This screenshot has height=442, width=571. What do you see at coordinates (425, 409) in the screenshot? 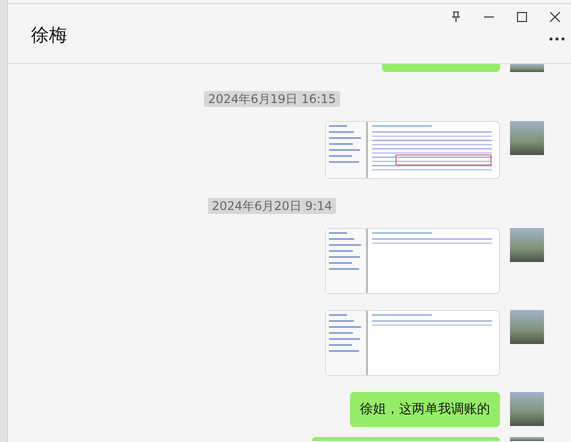
I see `message-bubble: 徐姐，这两单我调账的` at bounding box center [425, 409].